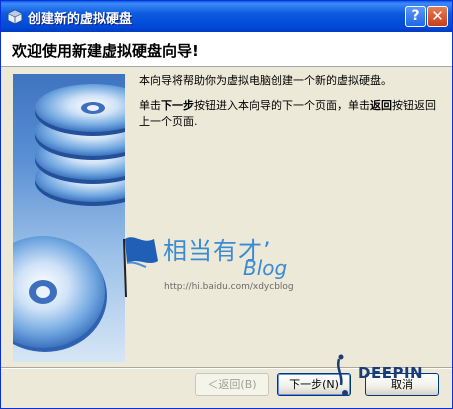 The height and width of the screenshot is (409, 453). I want to click on watermark-url: http://hi.baidu.com/xdycblog, so click(229, 287).